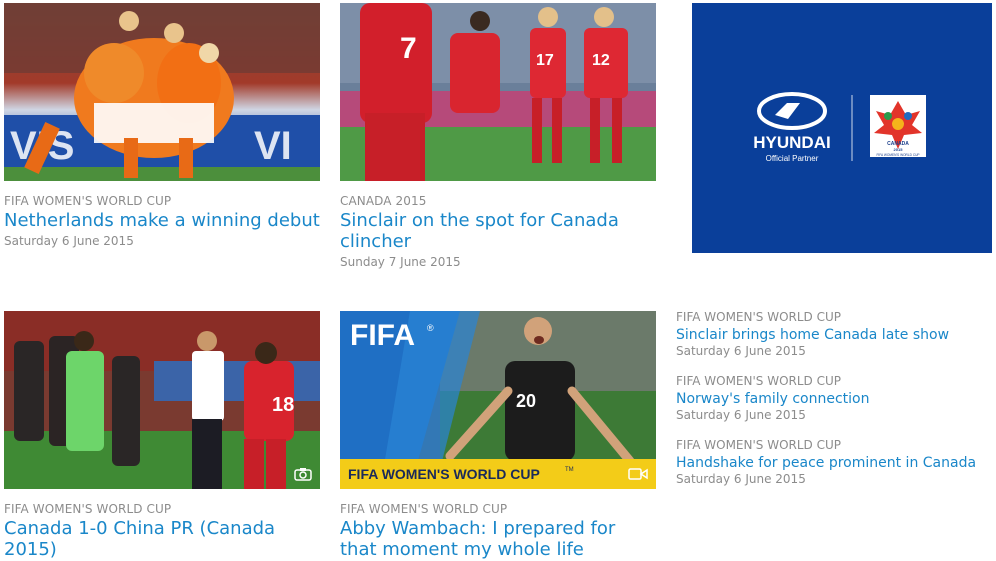  Describe the element at coordinates (498, 231) in the screenshot. I see `article-title-link: Sinclair on the spot for Canada clincher` at that location.